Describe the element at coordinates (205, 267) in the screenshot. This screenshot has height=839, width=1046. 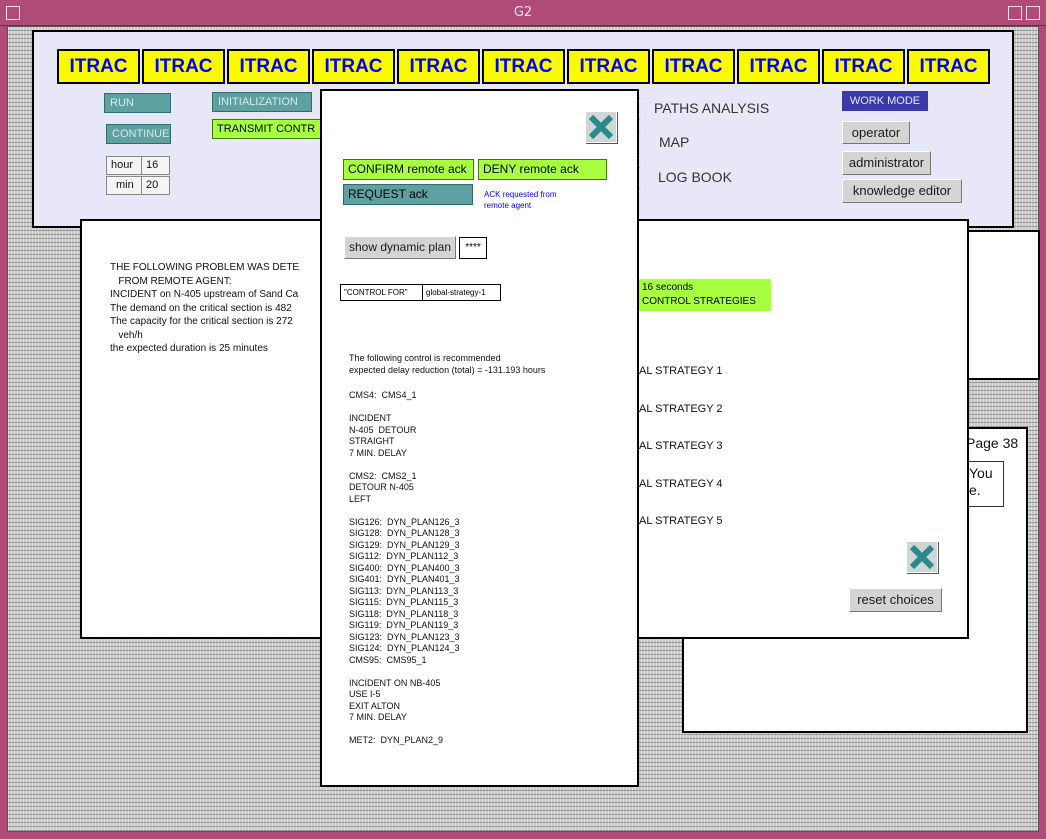
I see `problem-line: THE FOLLOWING PROBLEM WAS DETE` at that location.